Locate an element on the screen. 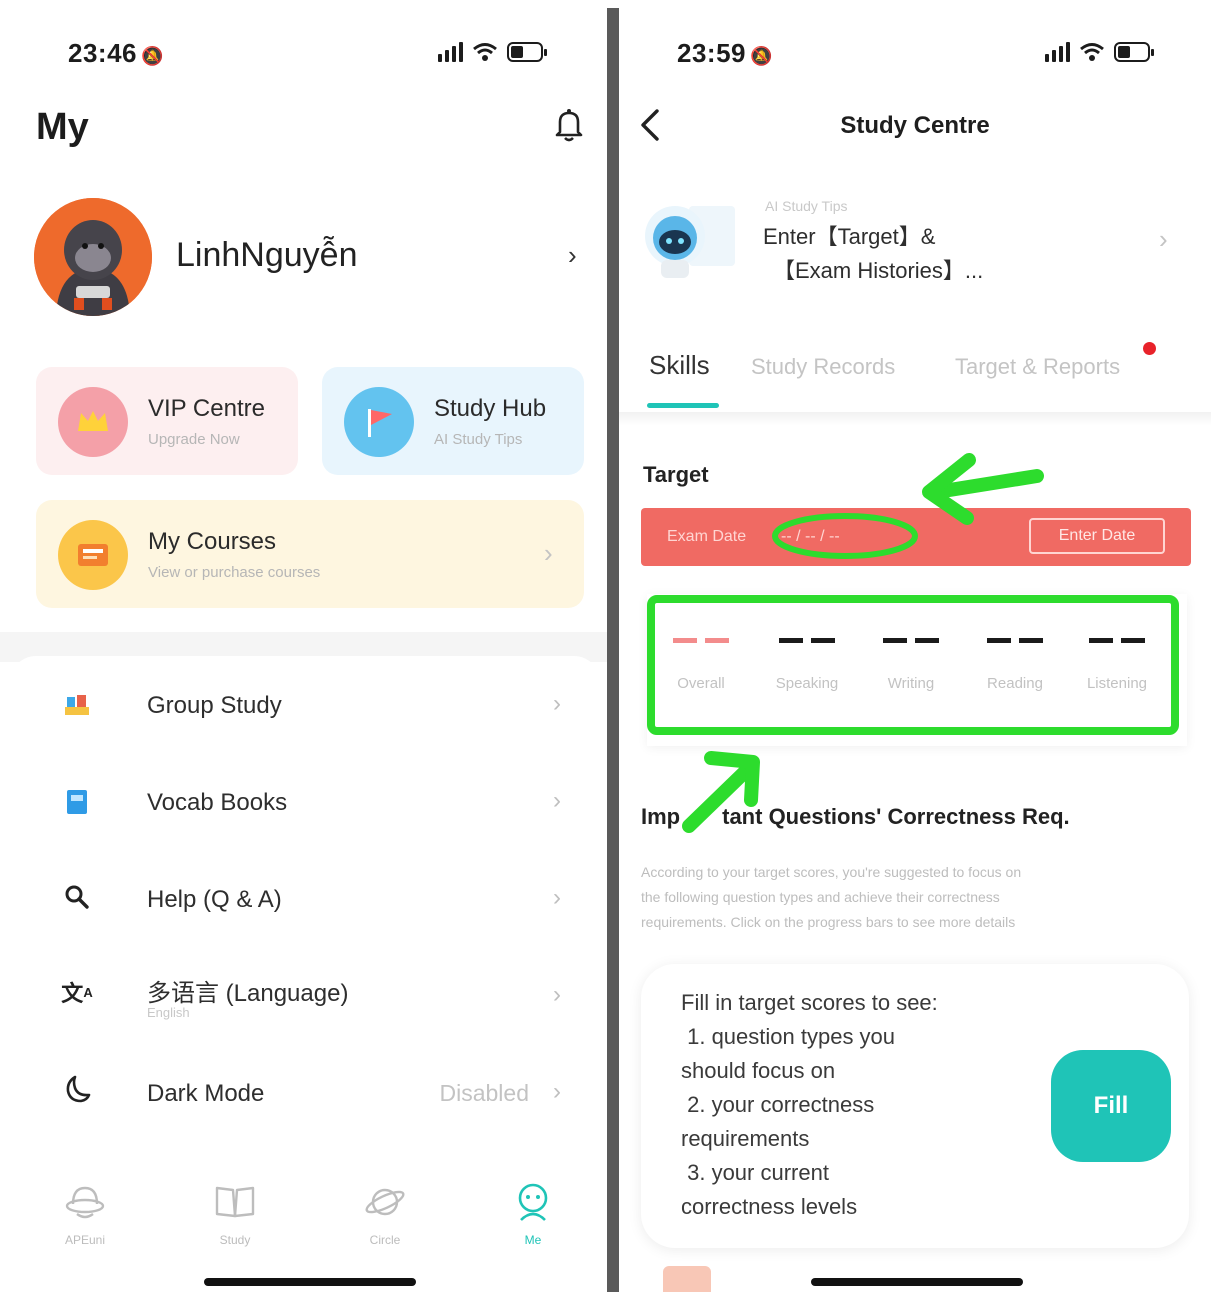  target-title: Target is located at coordinates (676, 474).